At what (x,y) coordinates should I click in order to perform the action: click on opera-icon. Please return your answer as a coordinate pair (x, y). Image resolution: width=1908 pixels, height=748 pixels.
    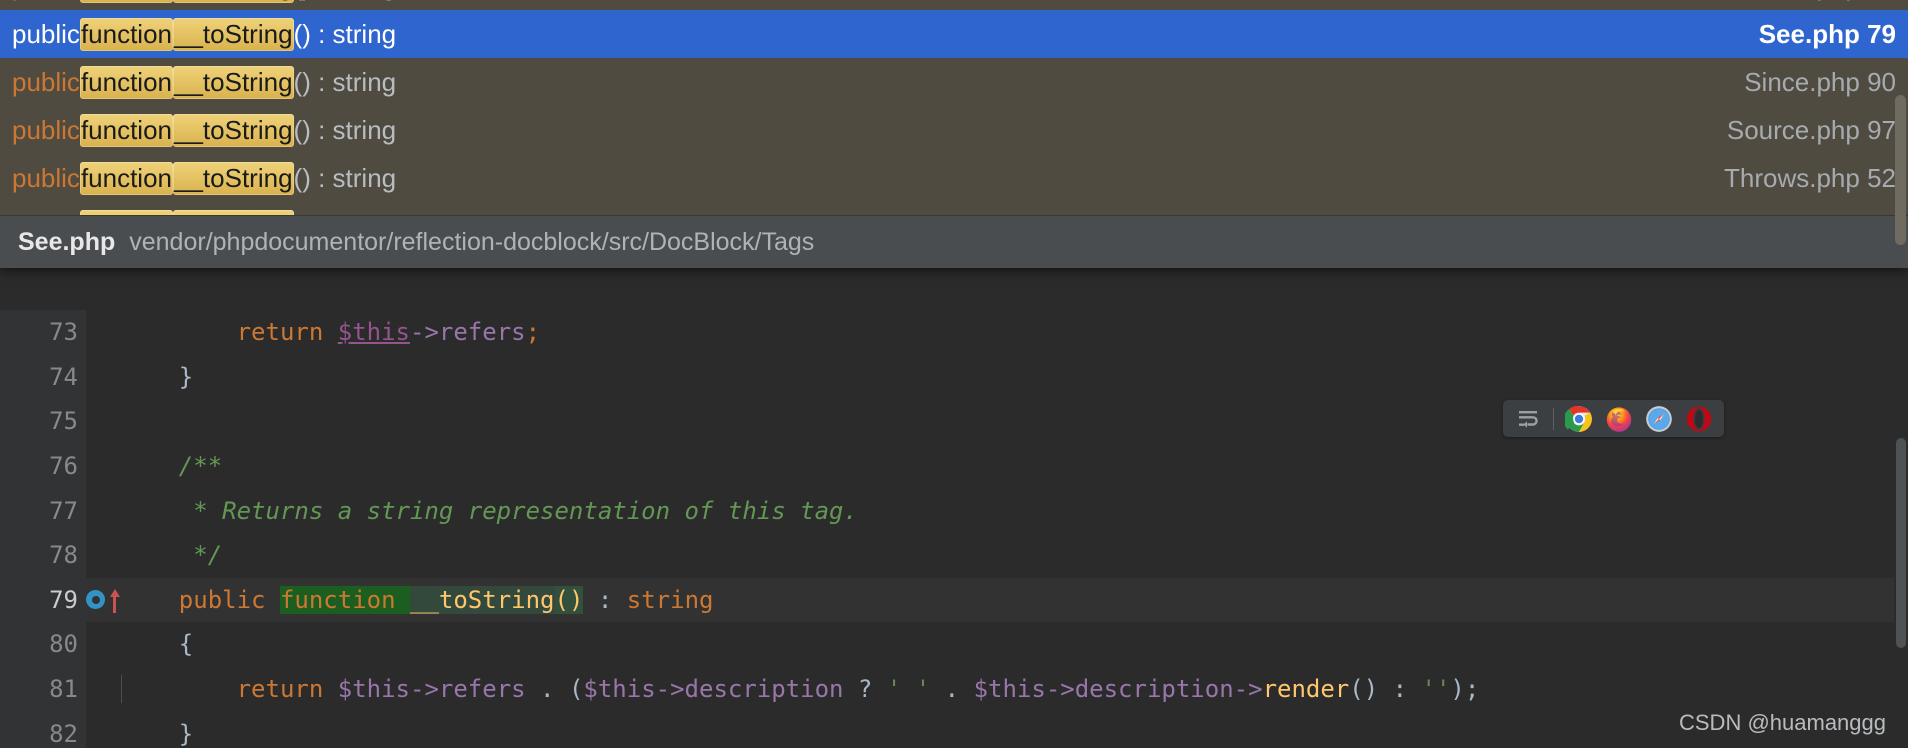
    Looking at the image, I should click on (1699, 419).